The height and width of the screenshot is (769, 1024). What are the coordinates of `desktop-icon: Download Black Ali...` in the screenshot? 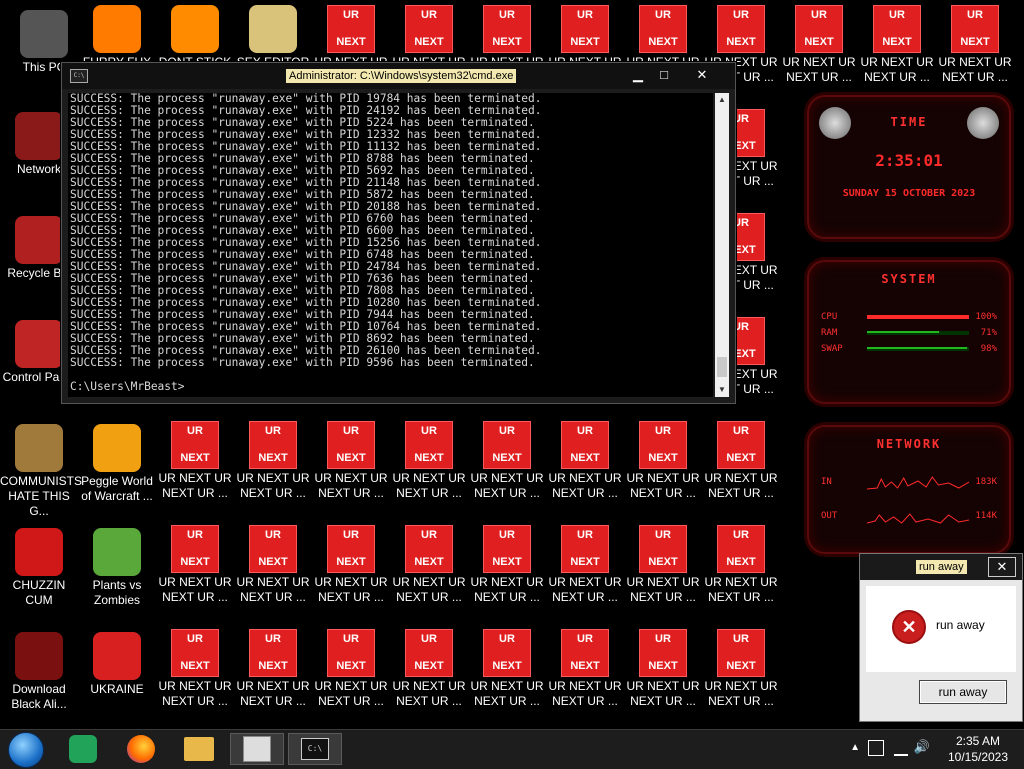 It's located at (39, 672).